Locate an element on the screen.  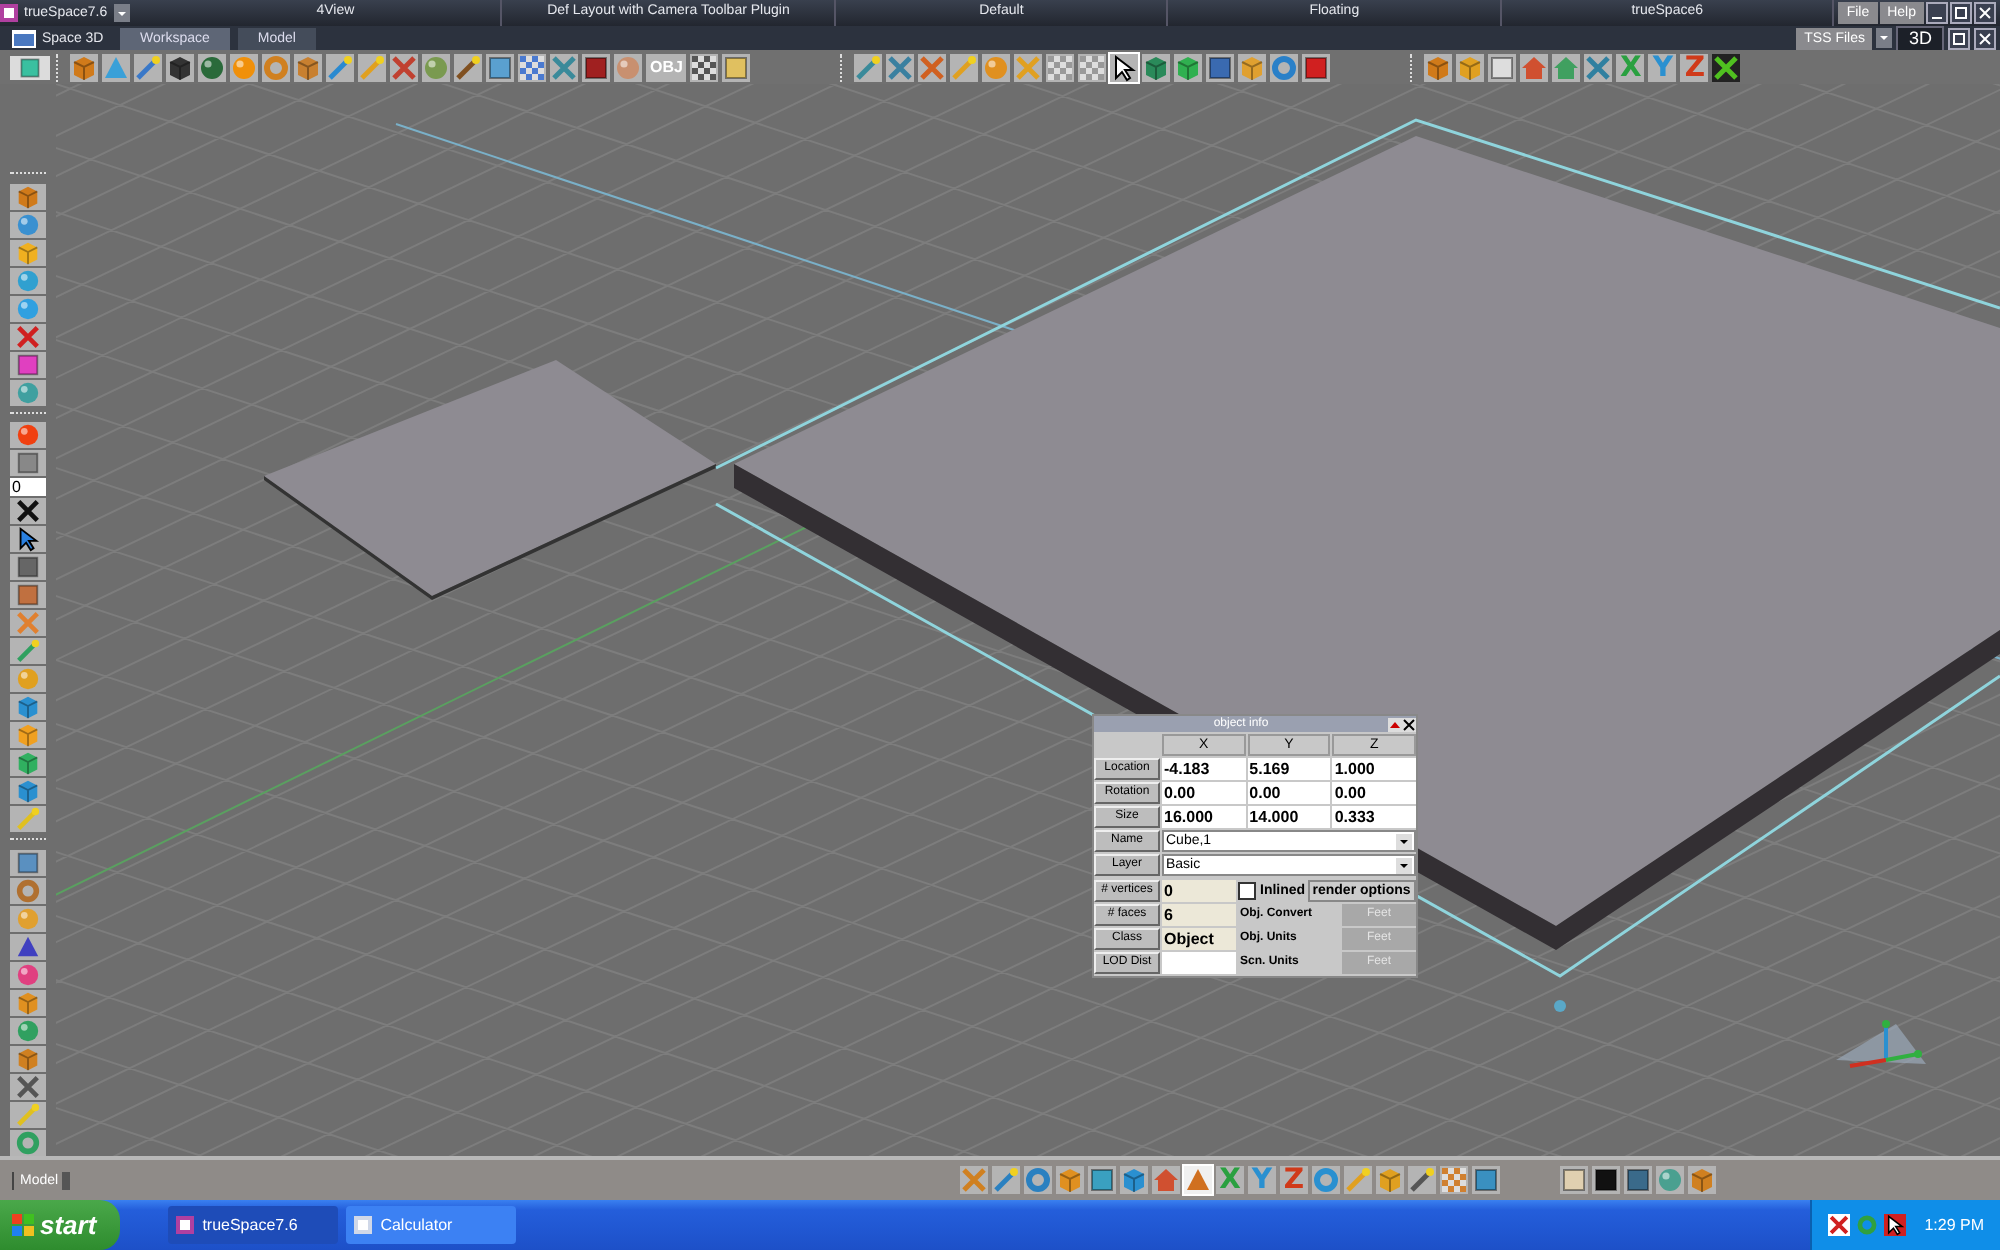
value-cell: 0 is located at coordinates (1199, 891).